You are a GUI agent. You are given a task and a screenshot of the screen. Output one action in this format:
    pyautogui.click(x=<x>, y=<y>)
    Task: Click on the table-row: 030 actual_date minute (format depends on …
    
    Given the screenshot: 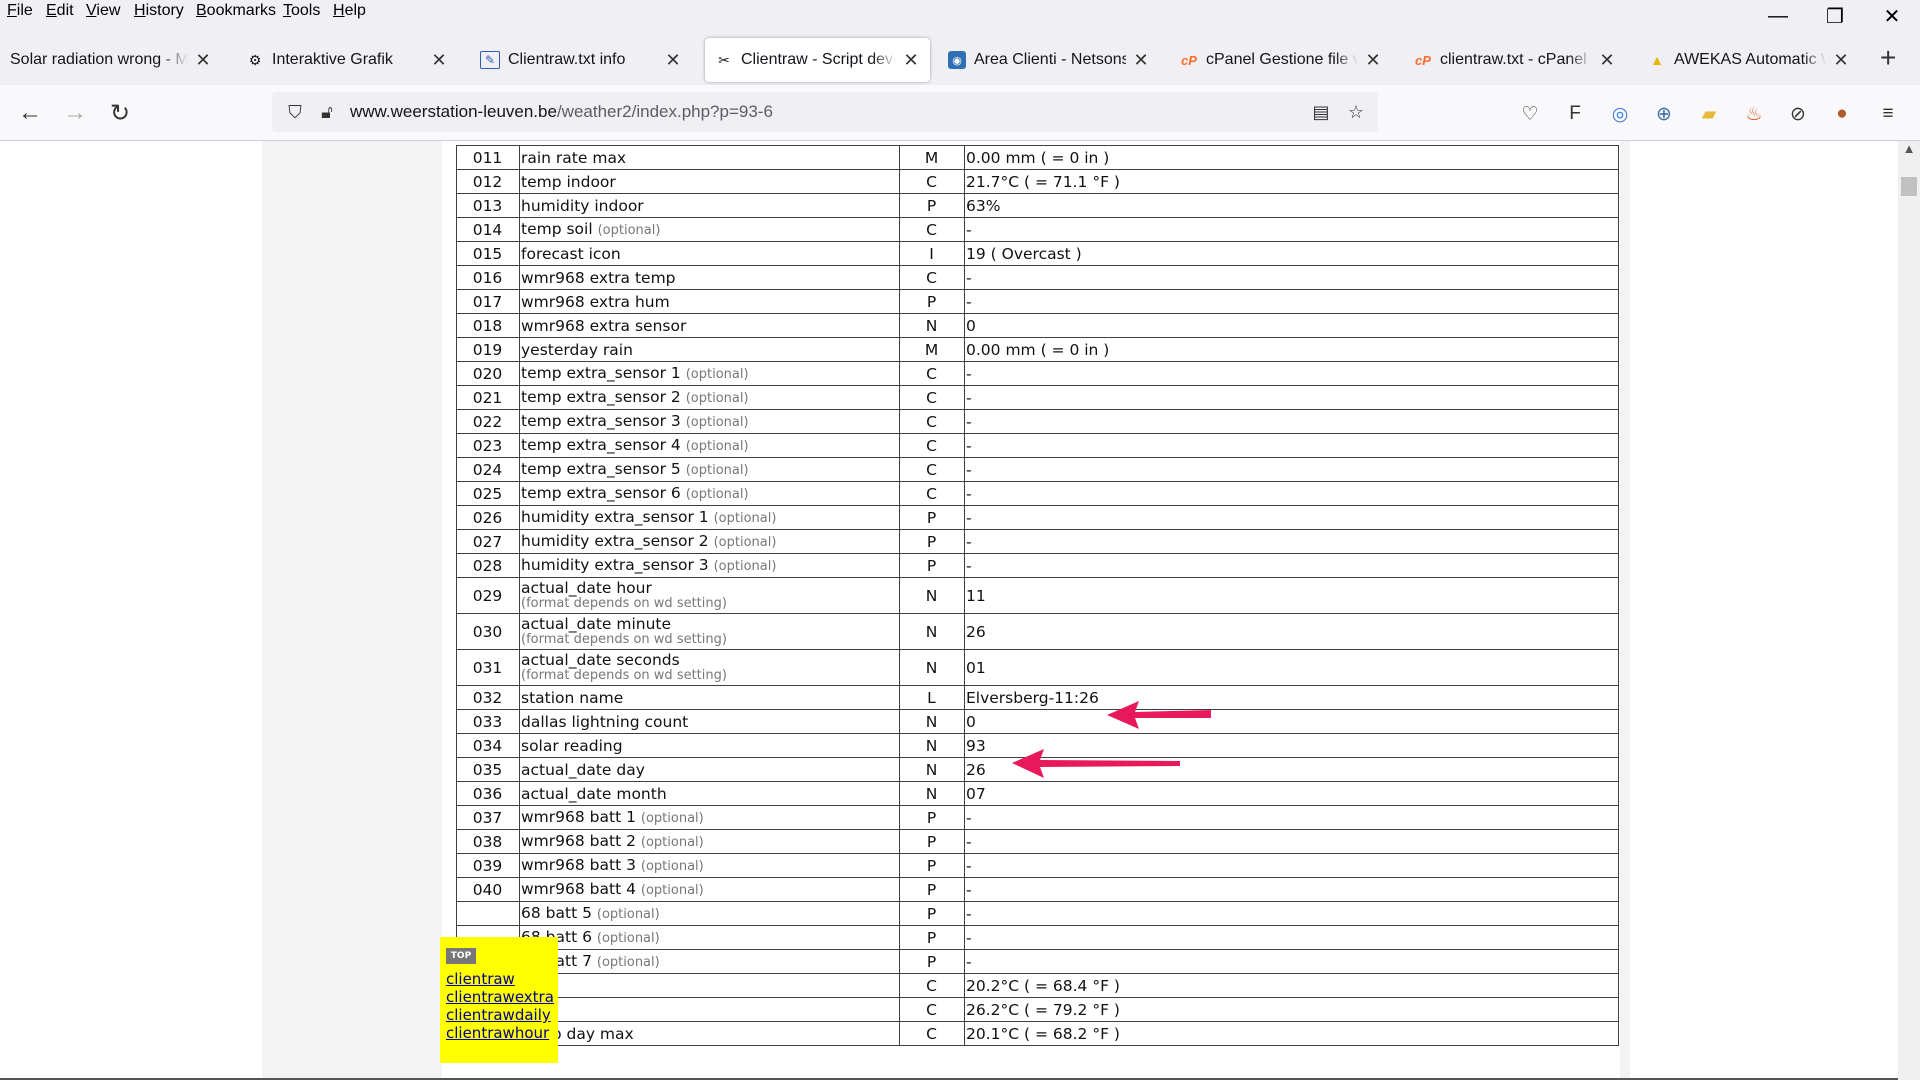 What is the action you would take?
    pyautogui.click(x=1037, y=631)
    